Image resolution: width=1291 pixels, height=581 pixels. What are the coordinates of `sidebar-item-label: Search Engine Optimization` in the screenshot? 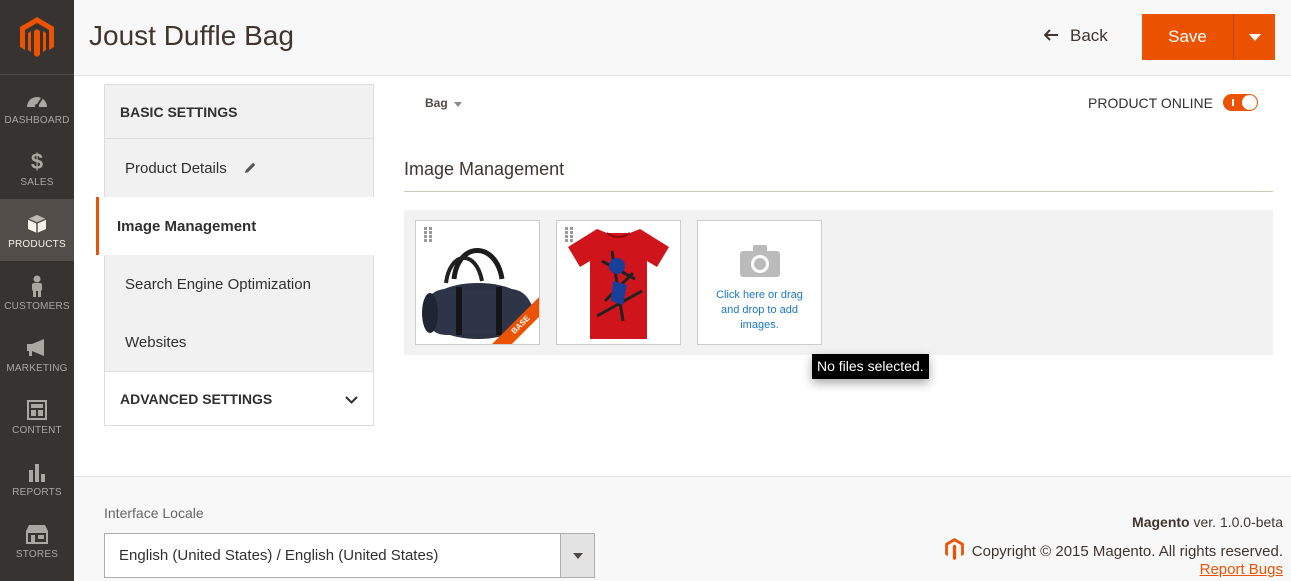 It's located at (218, 284).